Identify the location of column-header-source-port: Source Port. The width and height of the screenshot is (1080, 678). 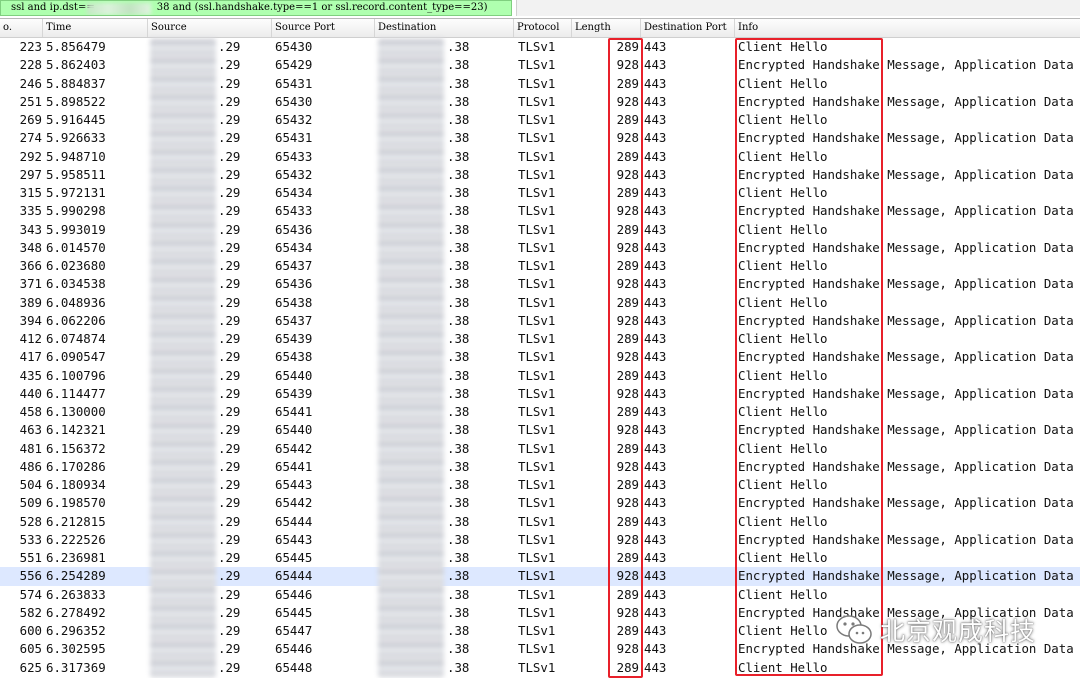
(323, 28).